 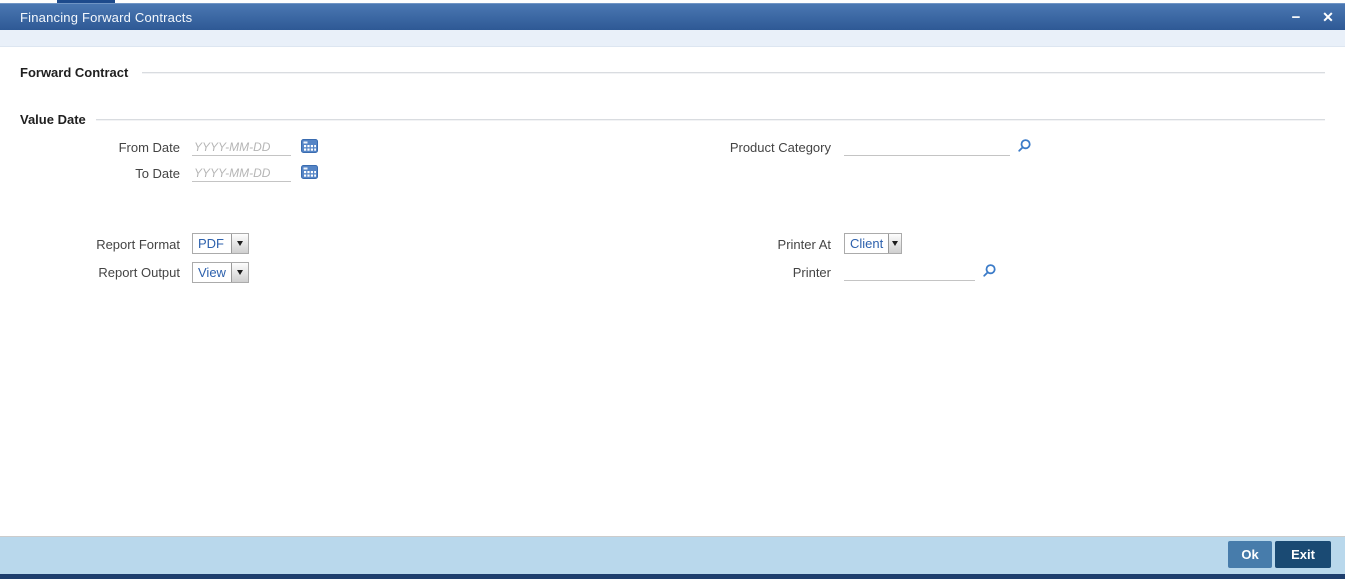 I want to click on printer-at-dropdown: Client, so click(x=873, y=243).